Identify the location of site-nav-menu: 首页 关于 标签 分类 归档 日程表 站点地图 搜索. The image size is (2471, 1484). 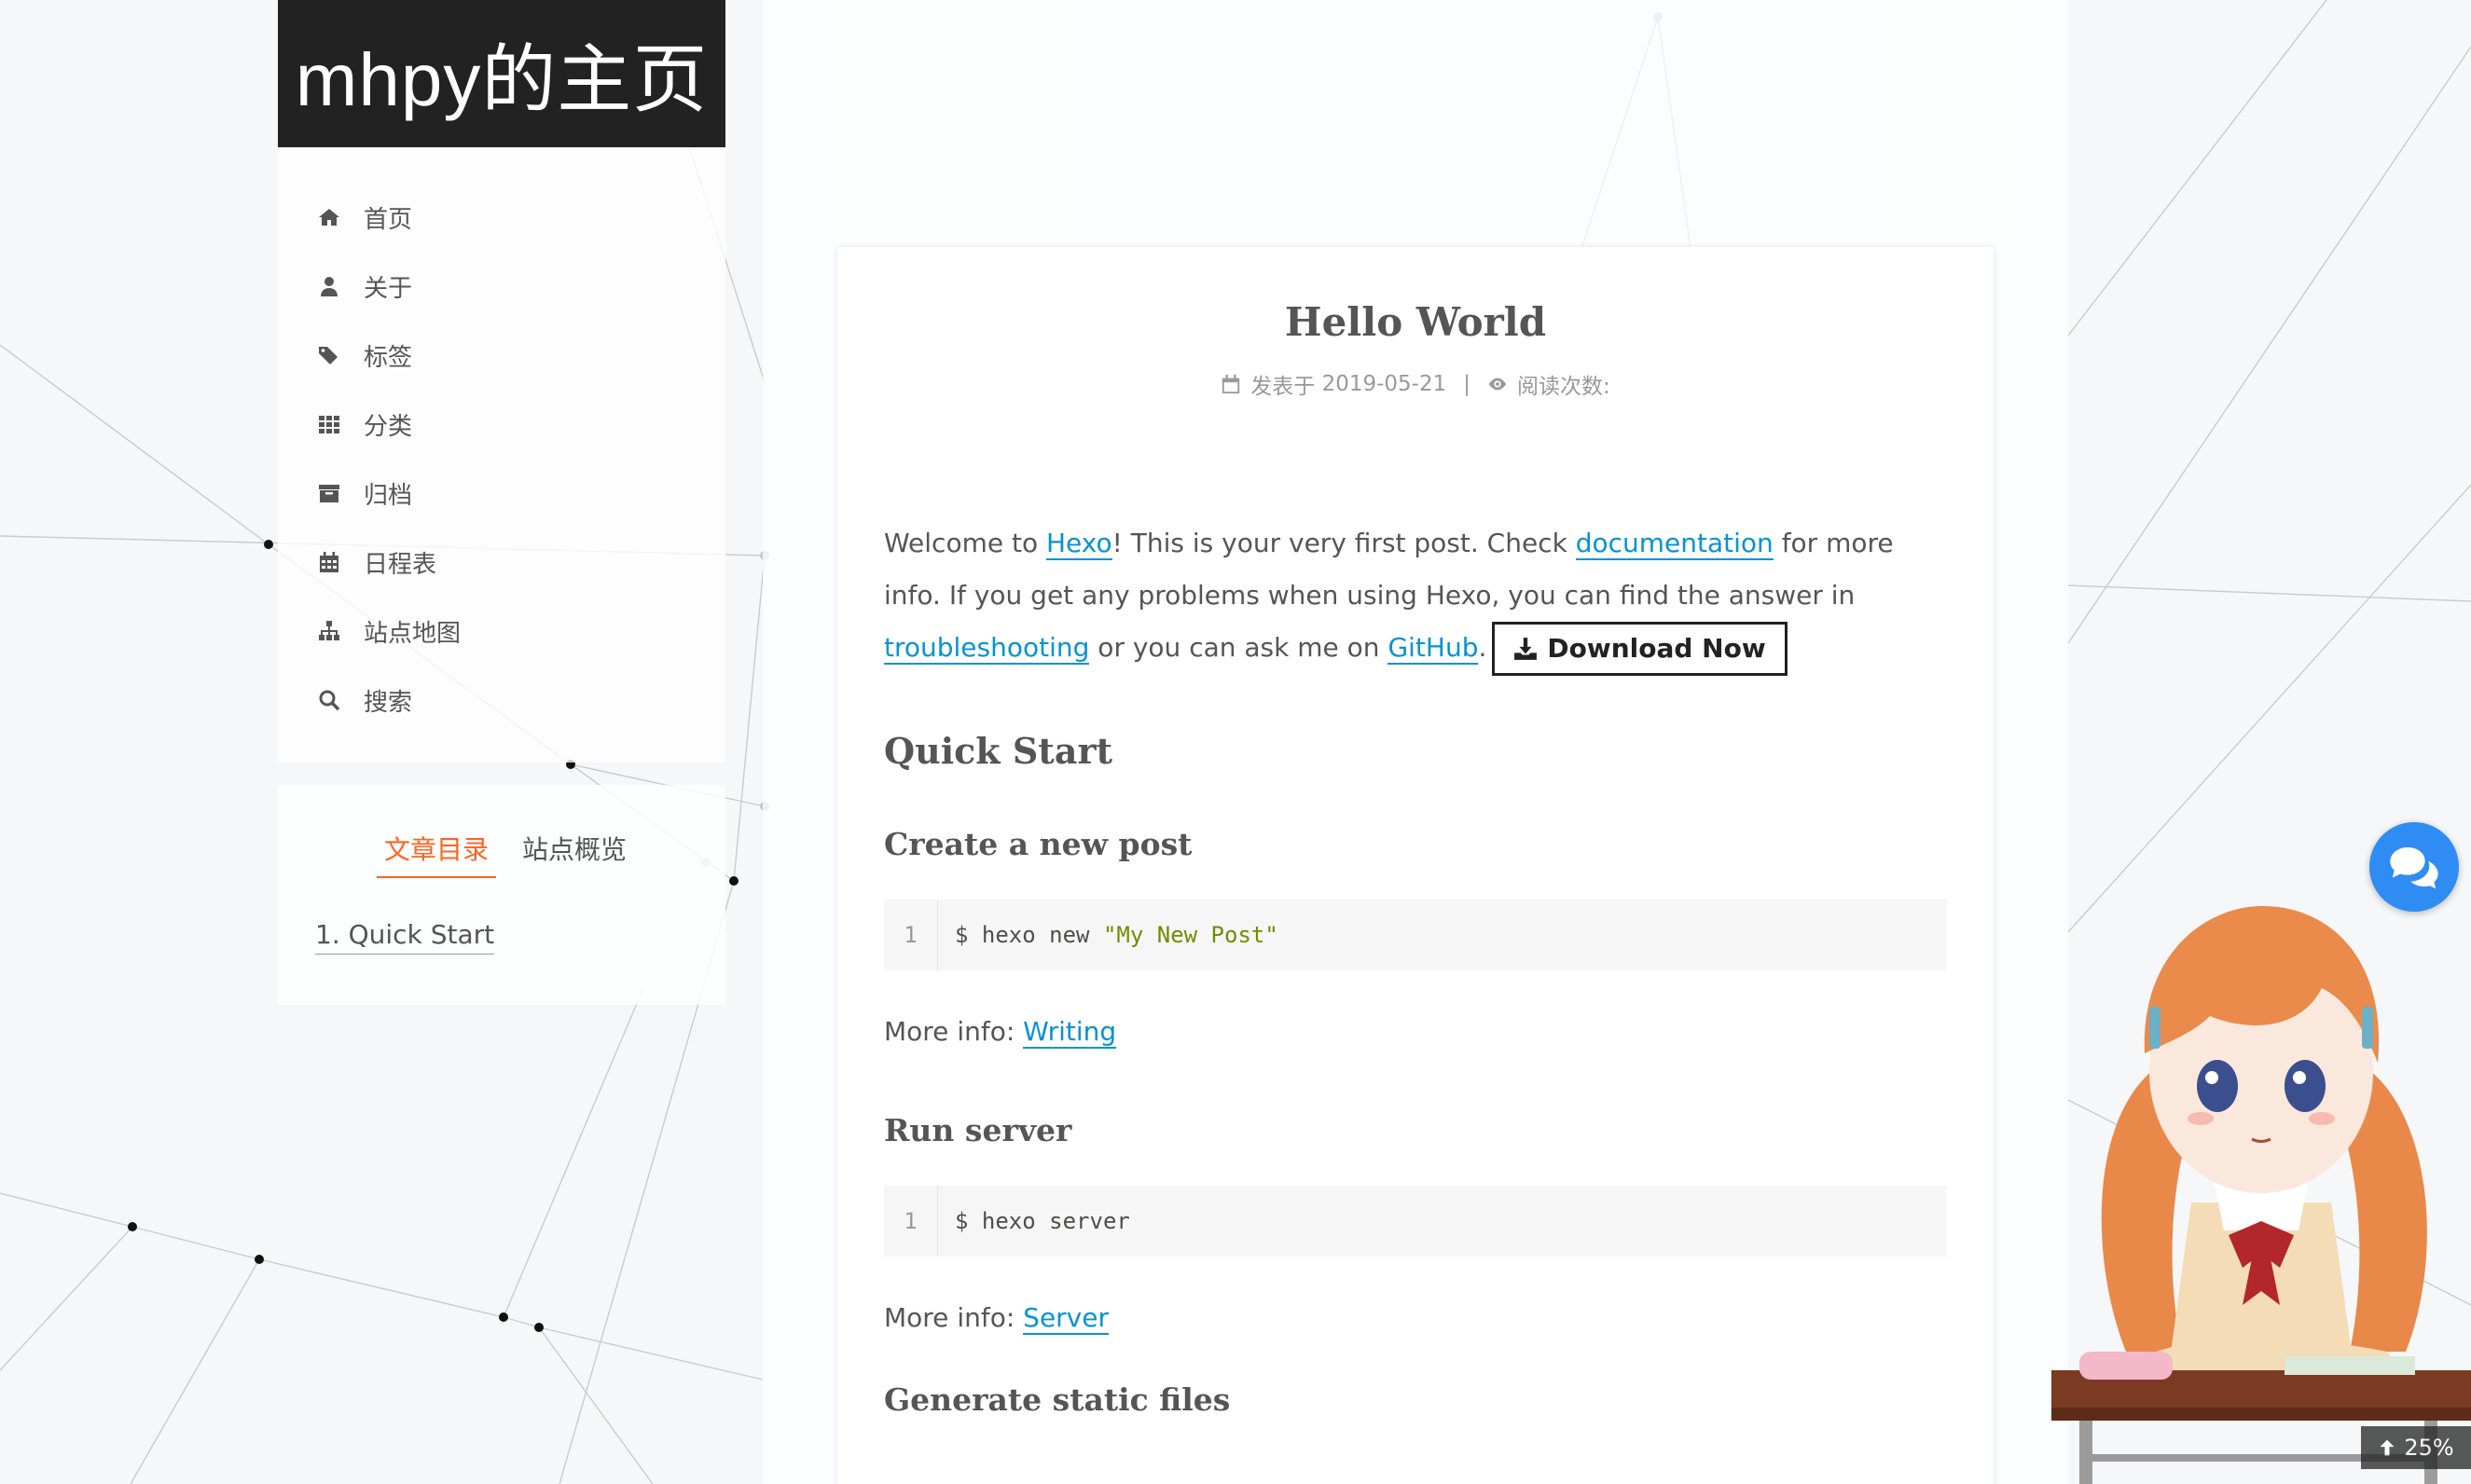
(501, 455).